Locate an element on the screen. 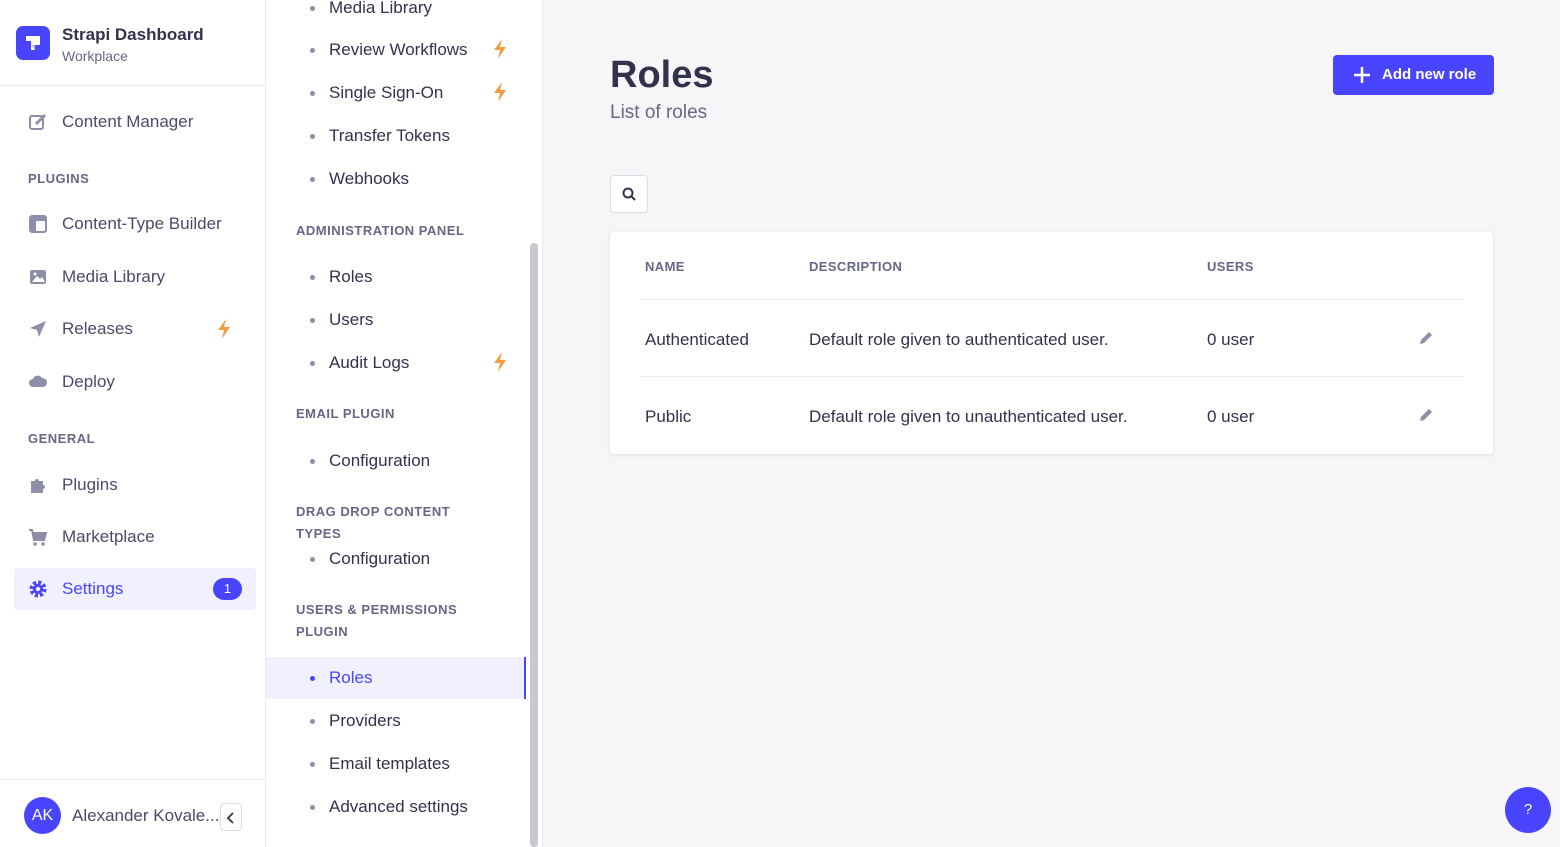 The height and width of the screenshot is (847, 1560). users-permissions-heading: USERS & PERMISSIONS PLUGIN is located at coordinates (396, 621).